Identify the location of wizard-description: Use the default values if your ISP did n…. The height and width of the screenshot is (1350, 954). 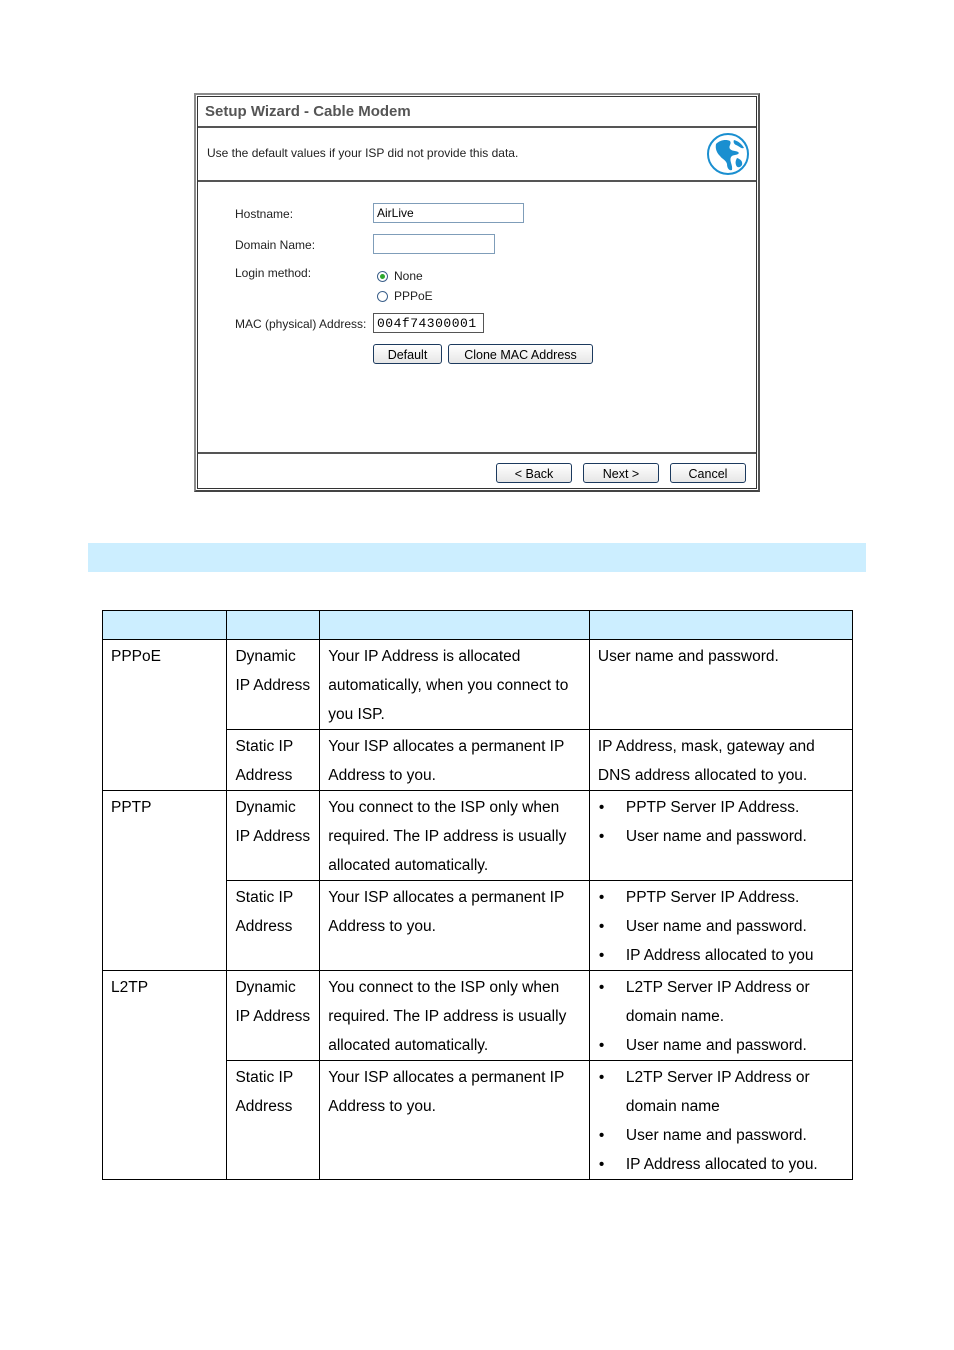
(363, 153).